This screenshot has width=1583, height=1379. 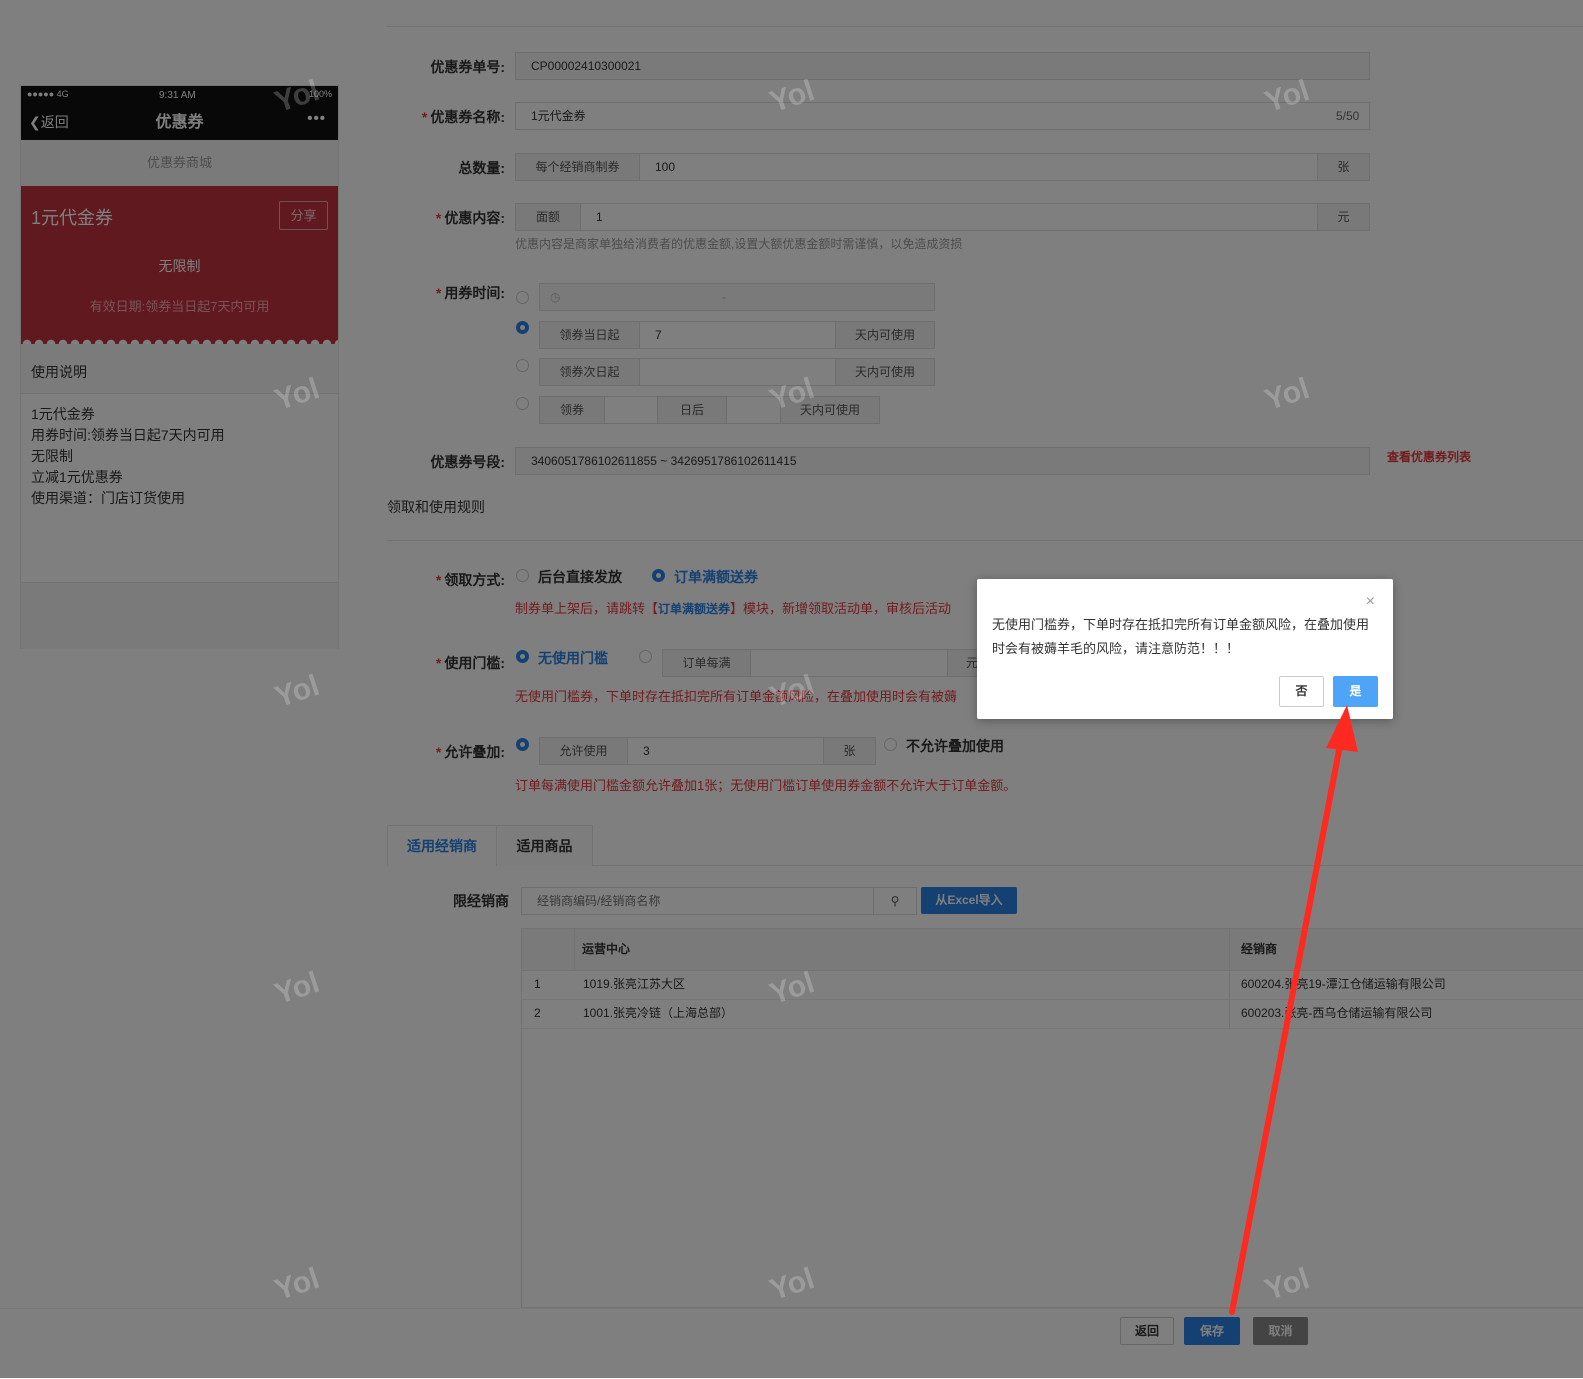 I want to click on annotation-arrow, so click(x=1293, y=1010).